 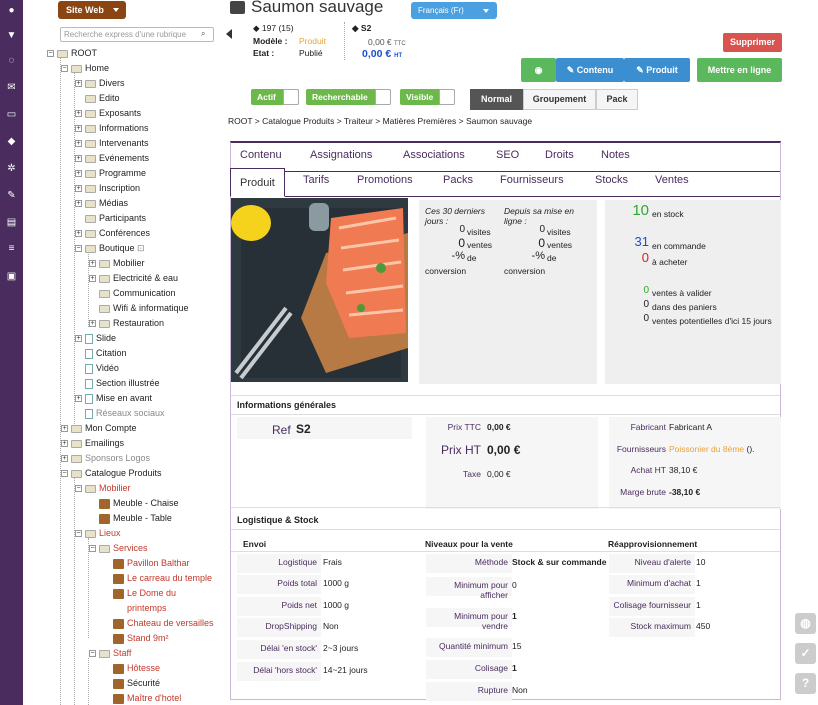 What do you see at coordinates (110, 218) in the screenshot?
I see `tree-node: Participants` at bounding box center [110, 218].